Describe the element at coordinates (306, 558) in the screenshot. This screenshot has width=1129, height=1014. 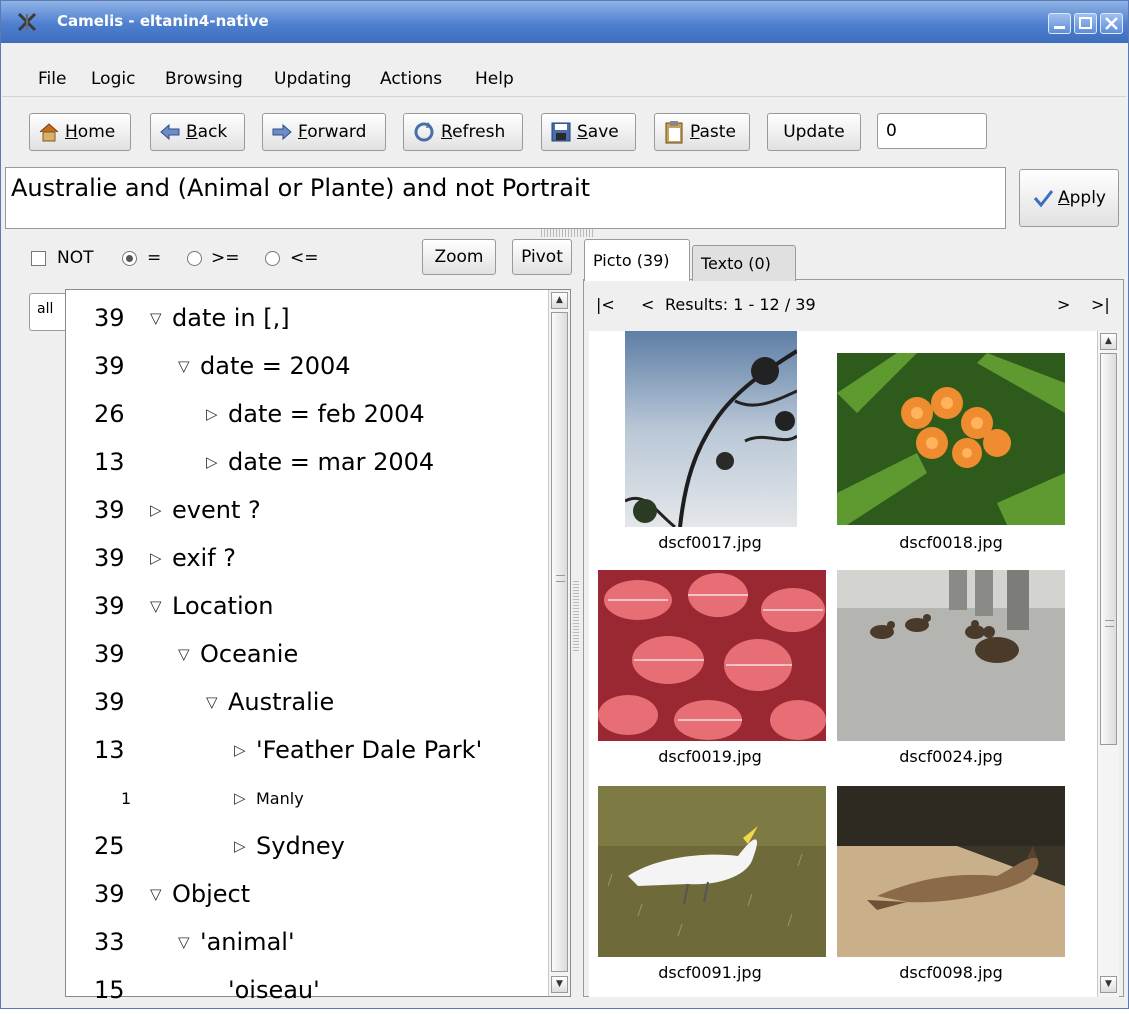
I see `tree-row: 39 ▷ exif ?` at that location.